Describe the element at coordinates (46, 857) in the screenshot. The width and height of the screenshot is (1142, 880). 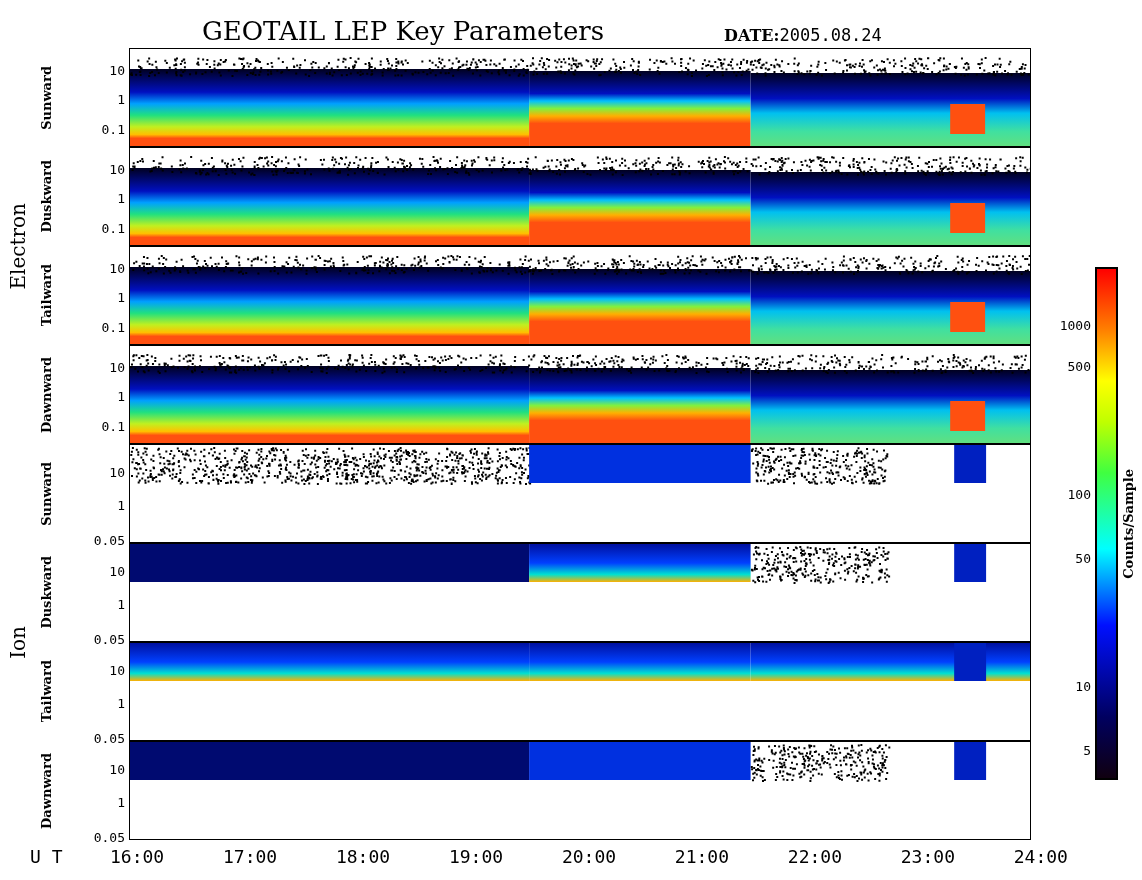
I see `x-axis-label: U T` at that location.